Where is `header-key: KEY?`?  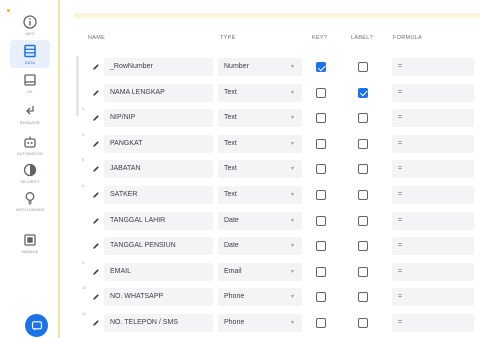
header-key: KEY? is located at coordinates (320, 38).